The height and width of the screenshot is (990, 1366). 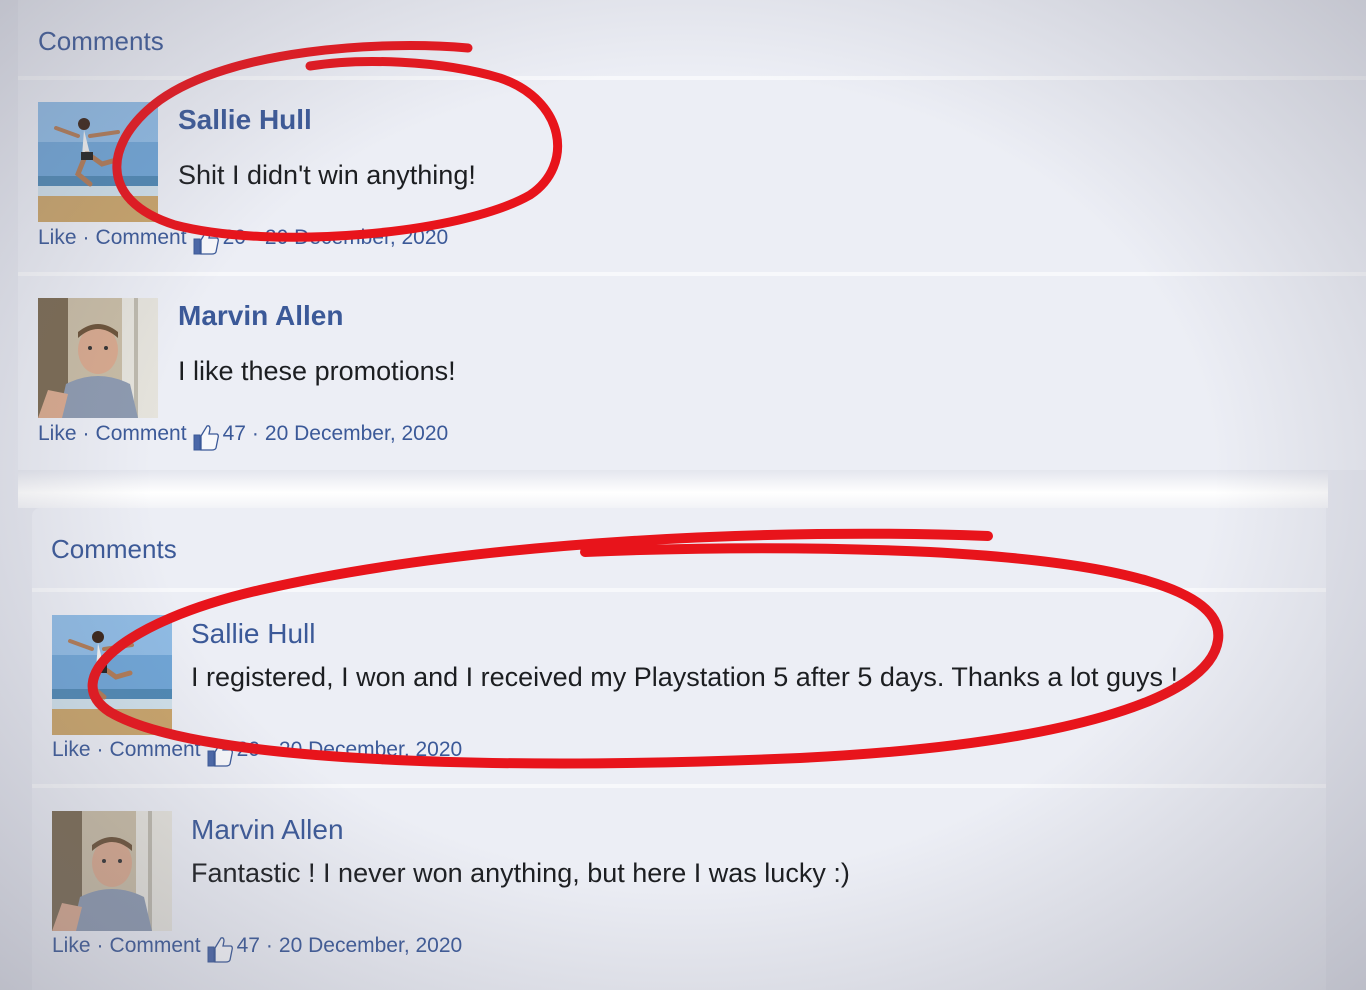 I want to click on comment-text: Shit I didn't win anything!, so click(x=327, y=175).